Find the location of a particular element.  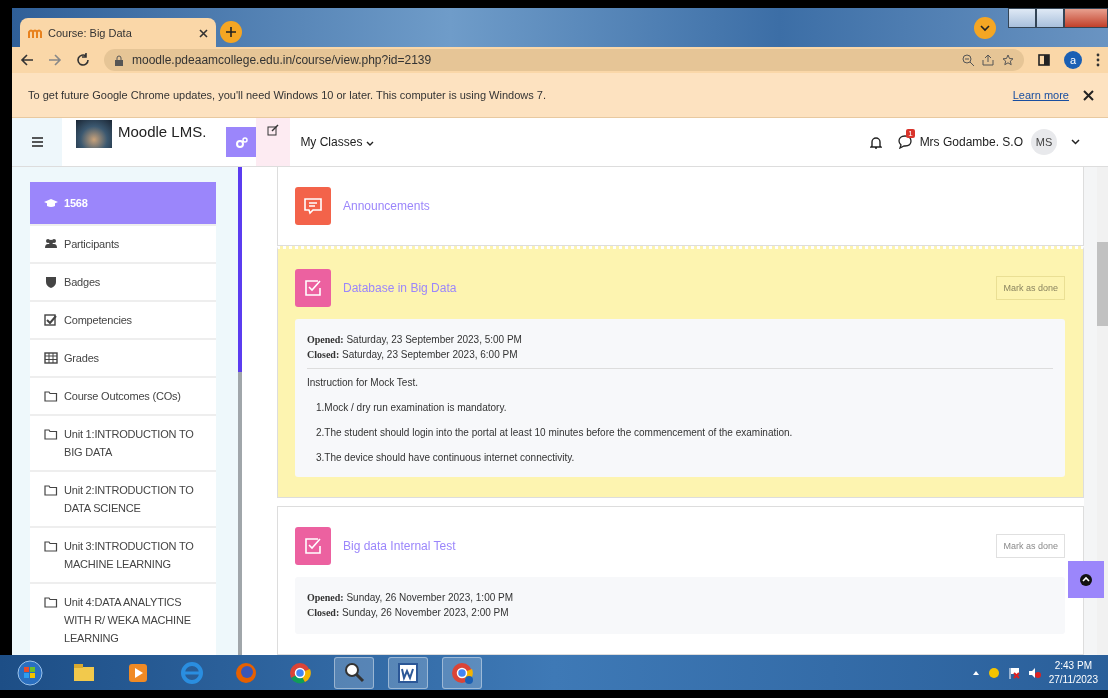

date-text: Opened: Sunday, 26 November 2023, 1:00 PM is located at coordinates (411, 598).